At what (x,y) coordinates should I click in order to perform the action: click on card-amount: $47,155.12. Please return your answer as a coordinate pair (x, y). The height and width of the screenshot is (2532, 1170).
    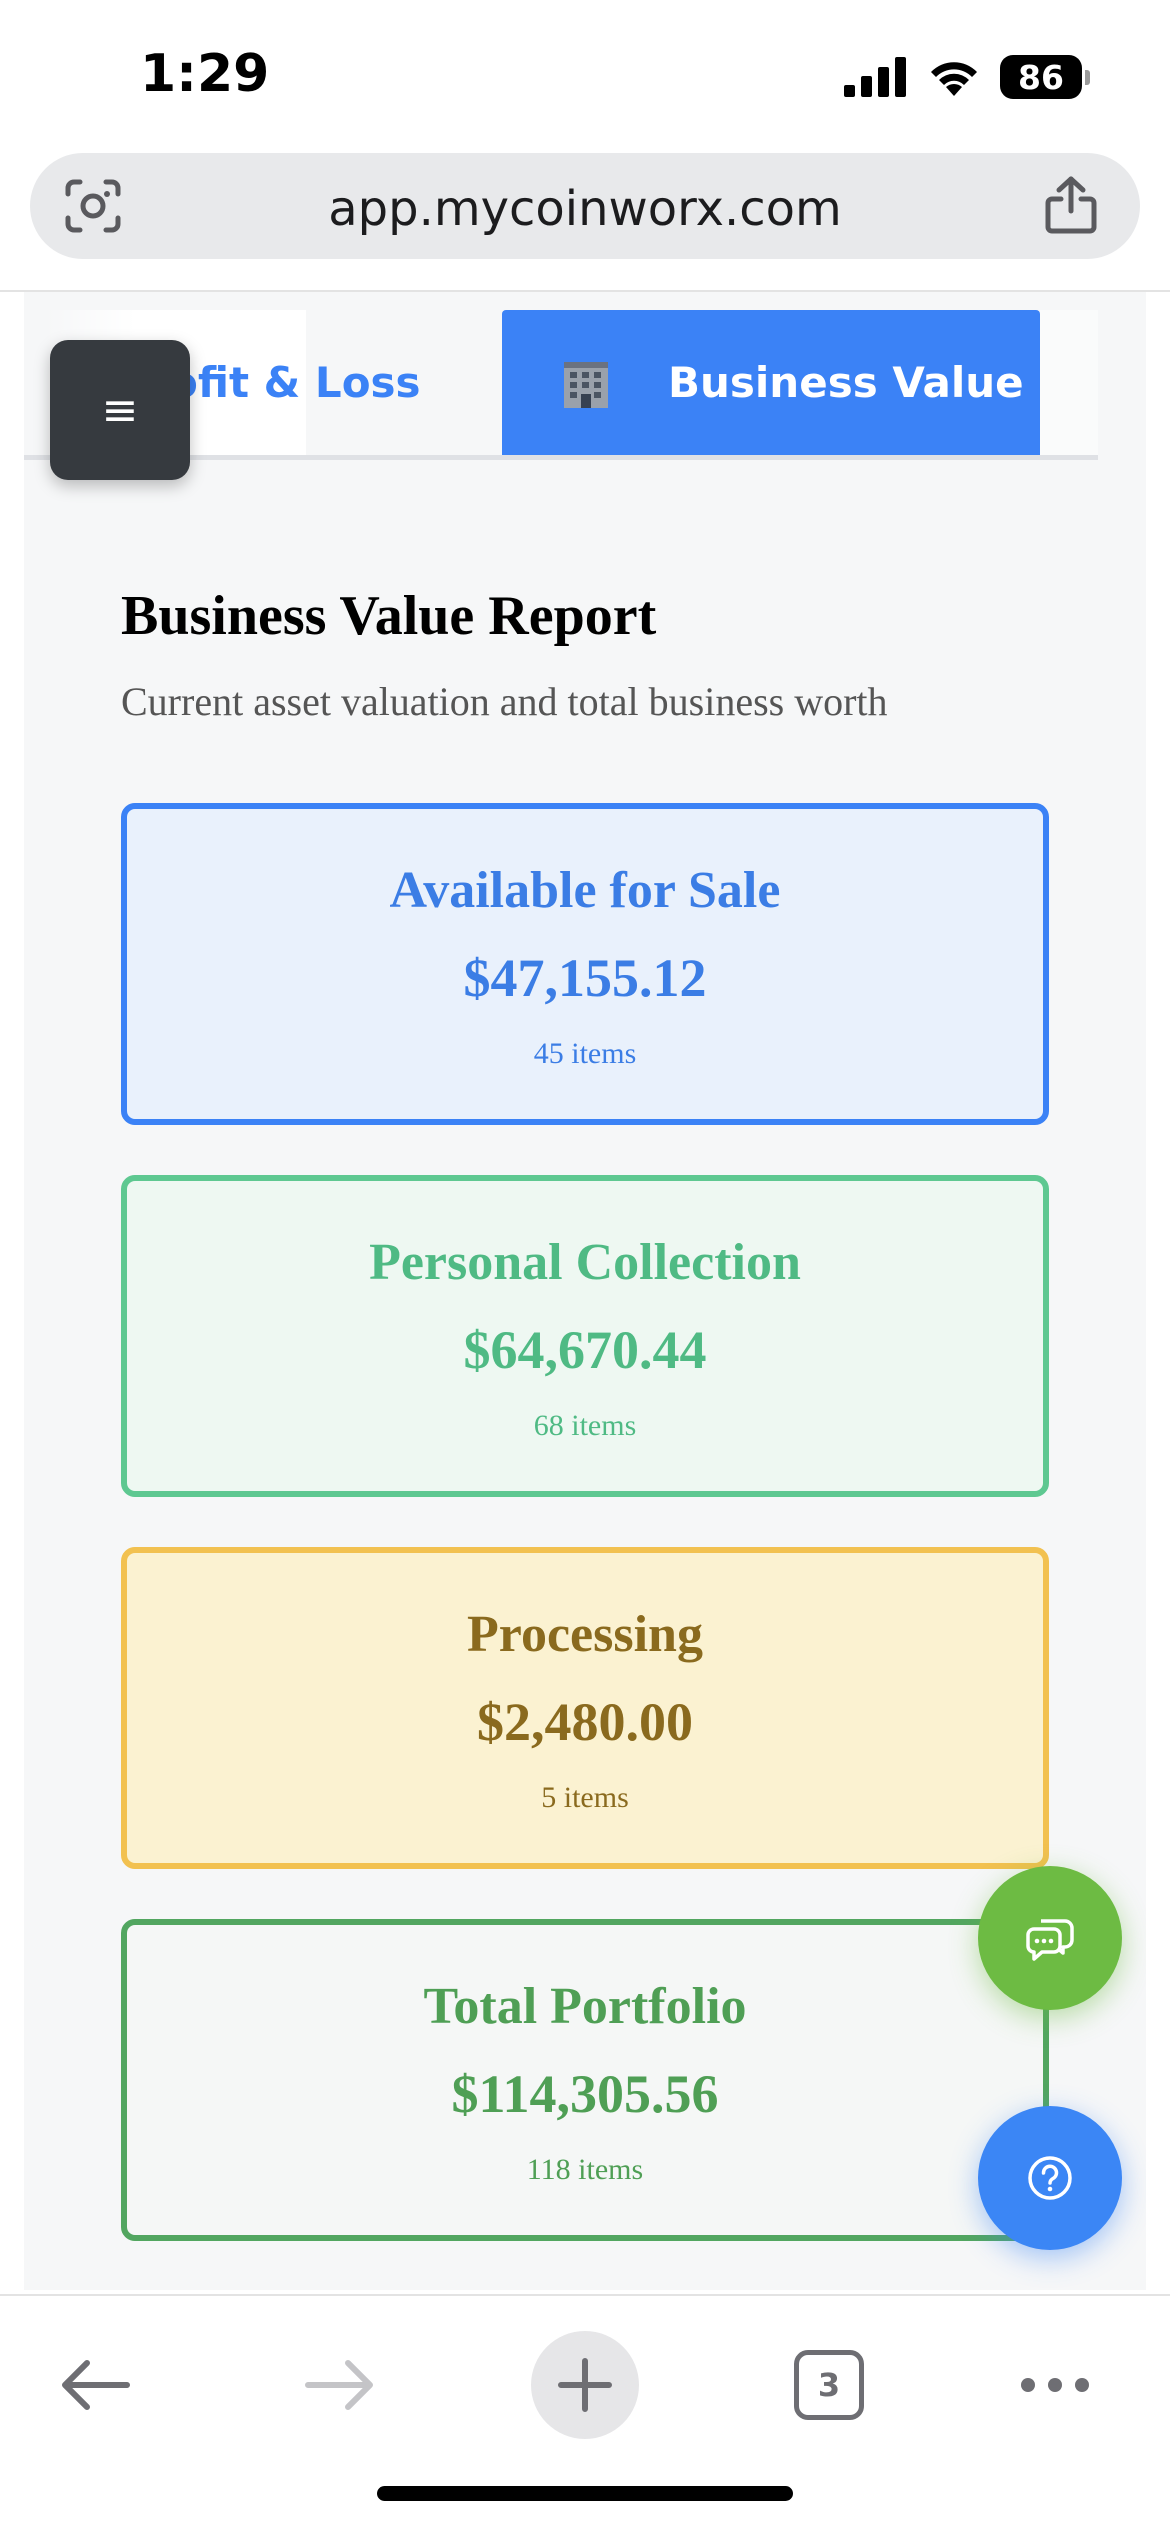
    Looking at the image, I should click on (585, 978).